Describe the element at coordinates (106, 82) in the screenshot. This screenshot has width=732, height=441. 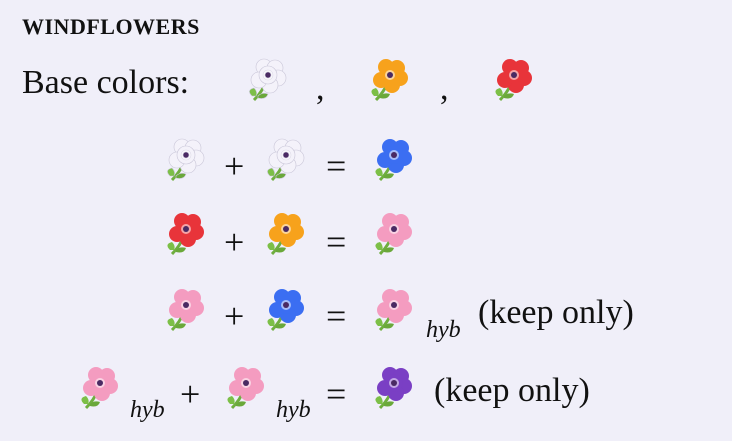
I see `base-colors-label: Base colors:` at that location.